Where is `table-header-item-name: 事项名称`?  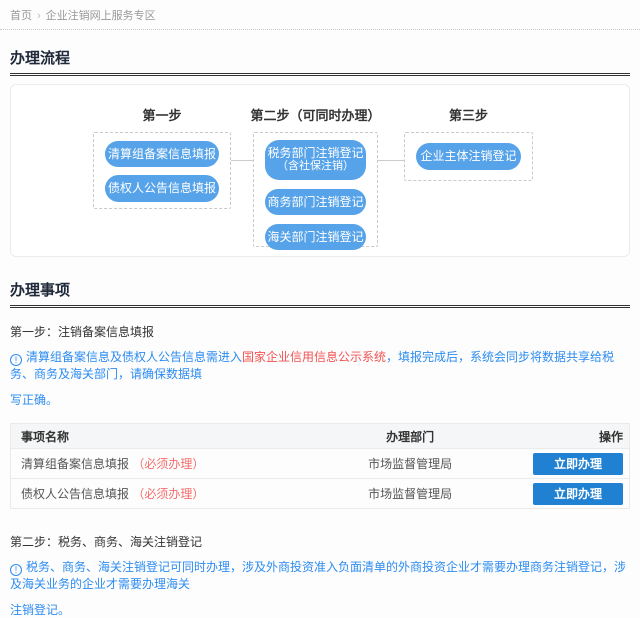 table-header-item-name: 事项名称 is located at coordinates (149, 436).